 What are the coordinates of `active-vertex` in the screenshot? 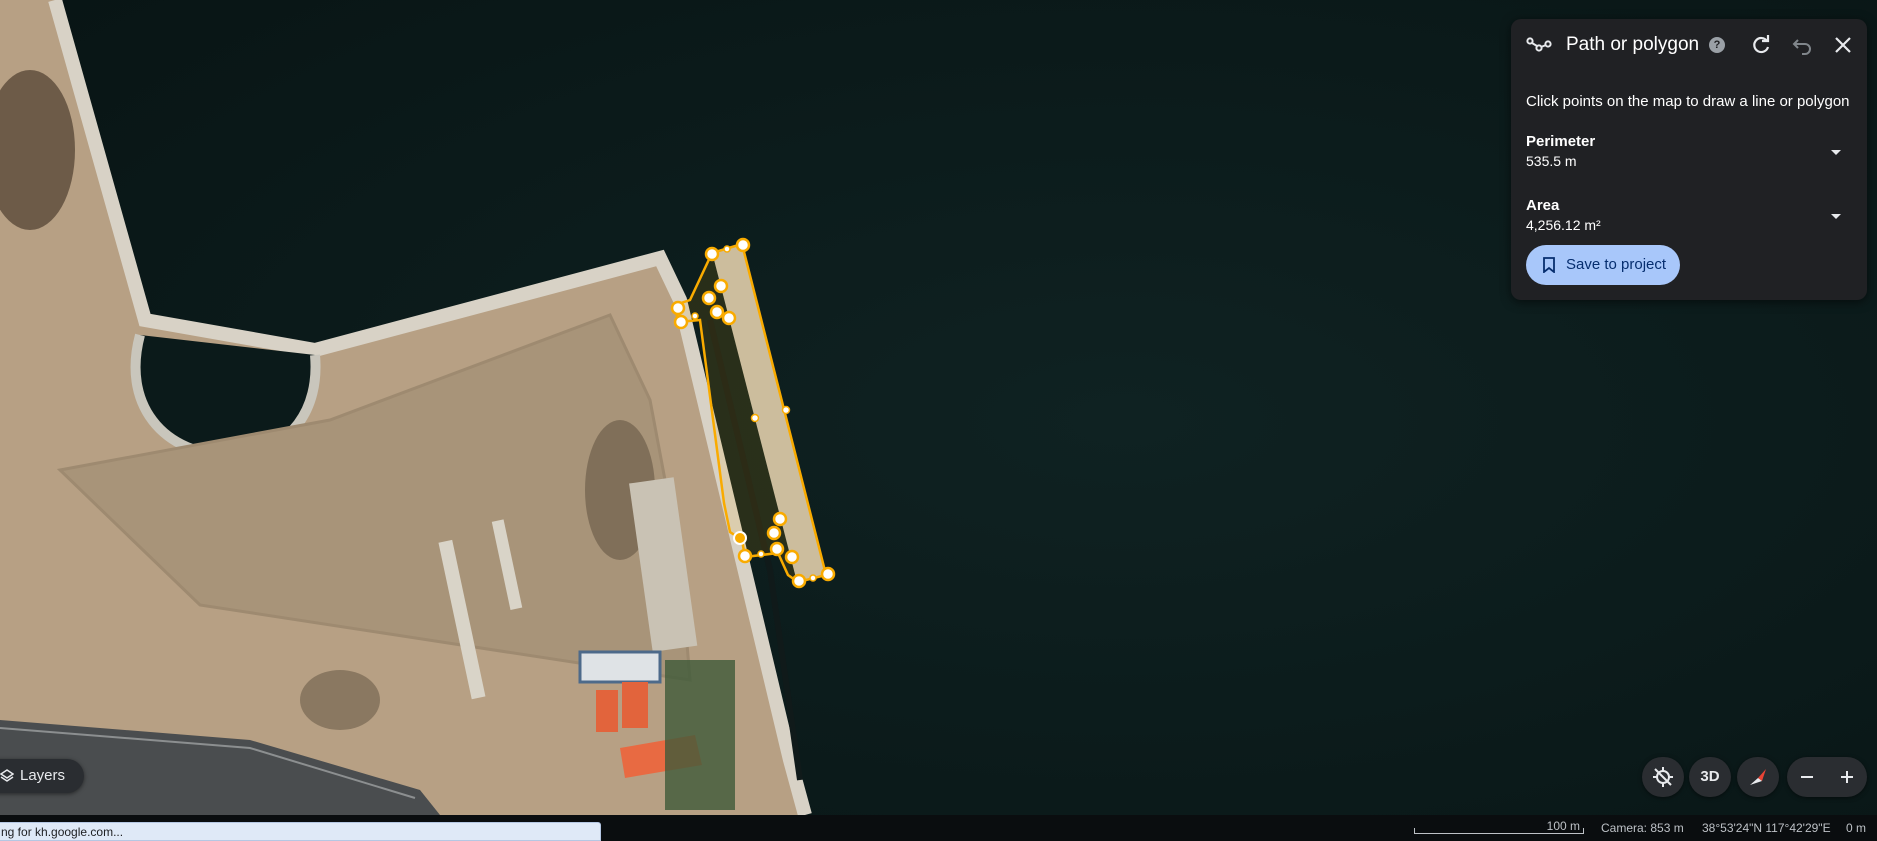 It's located at (740, 538).